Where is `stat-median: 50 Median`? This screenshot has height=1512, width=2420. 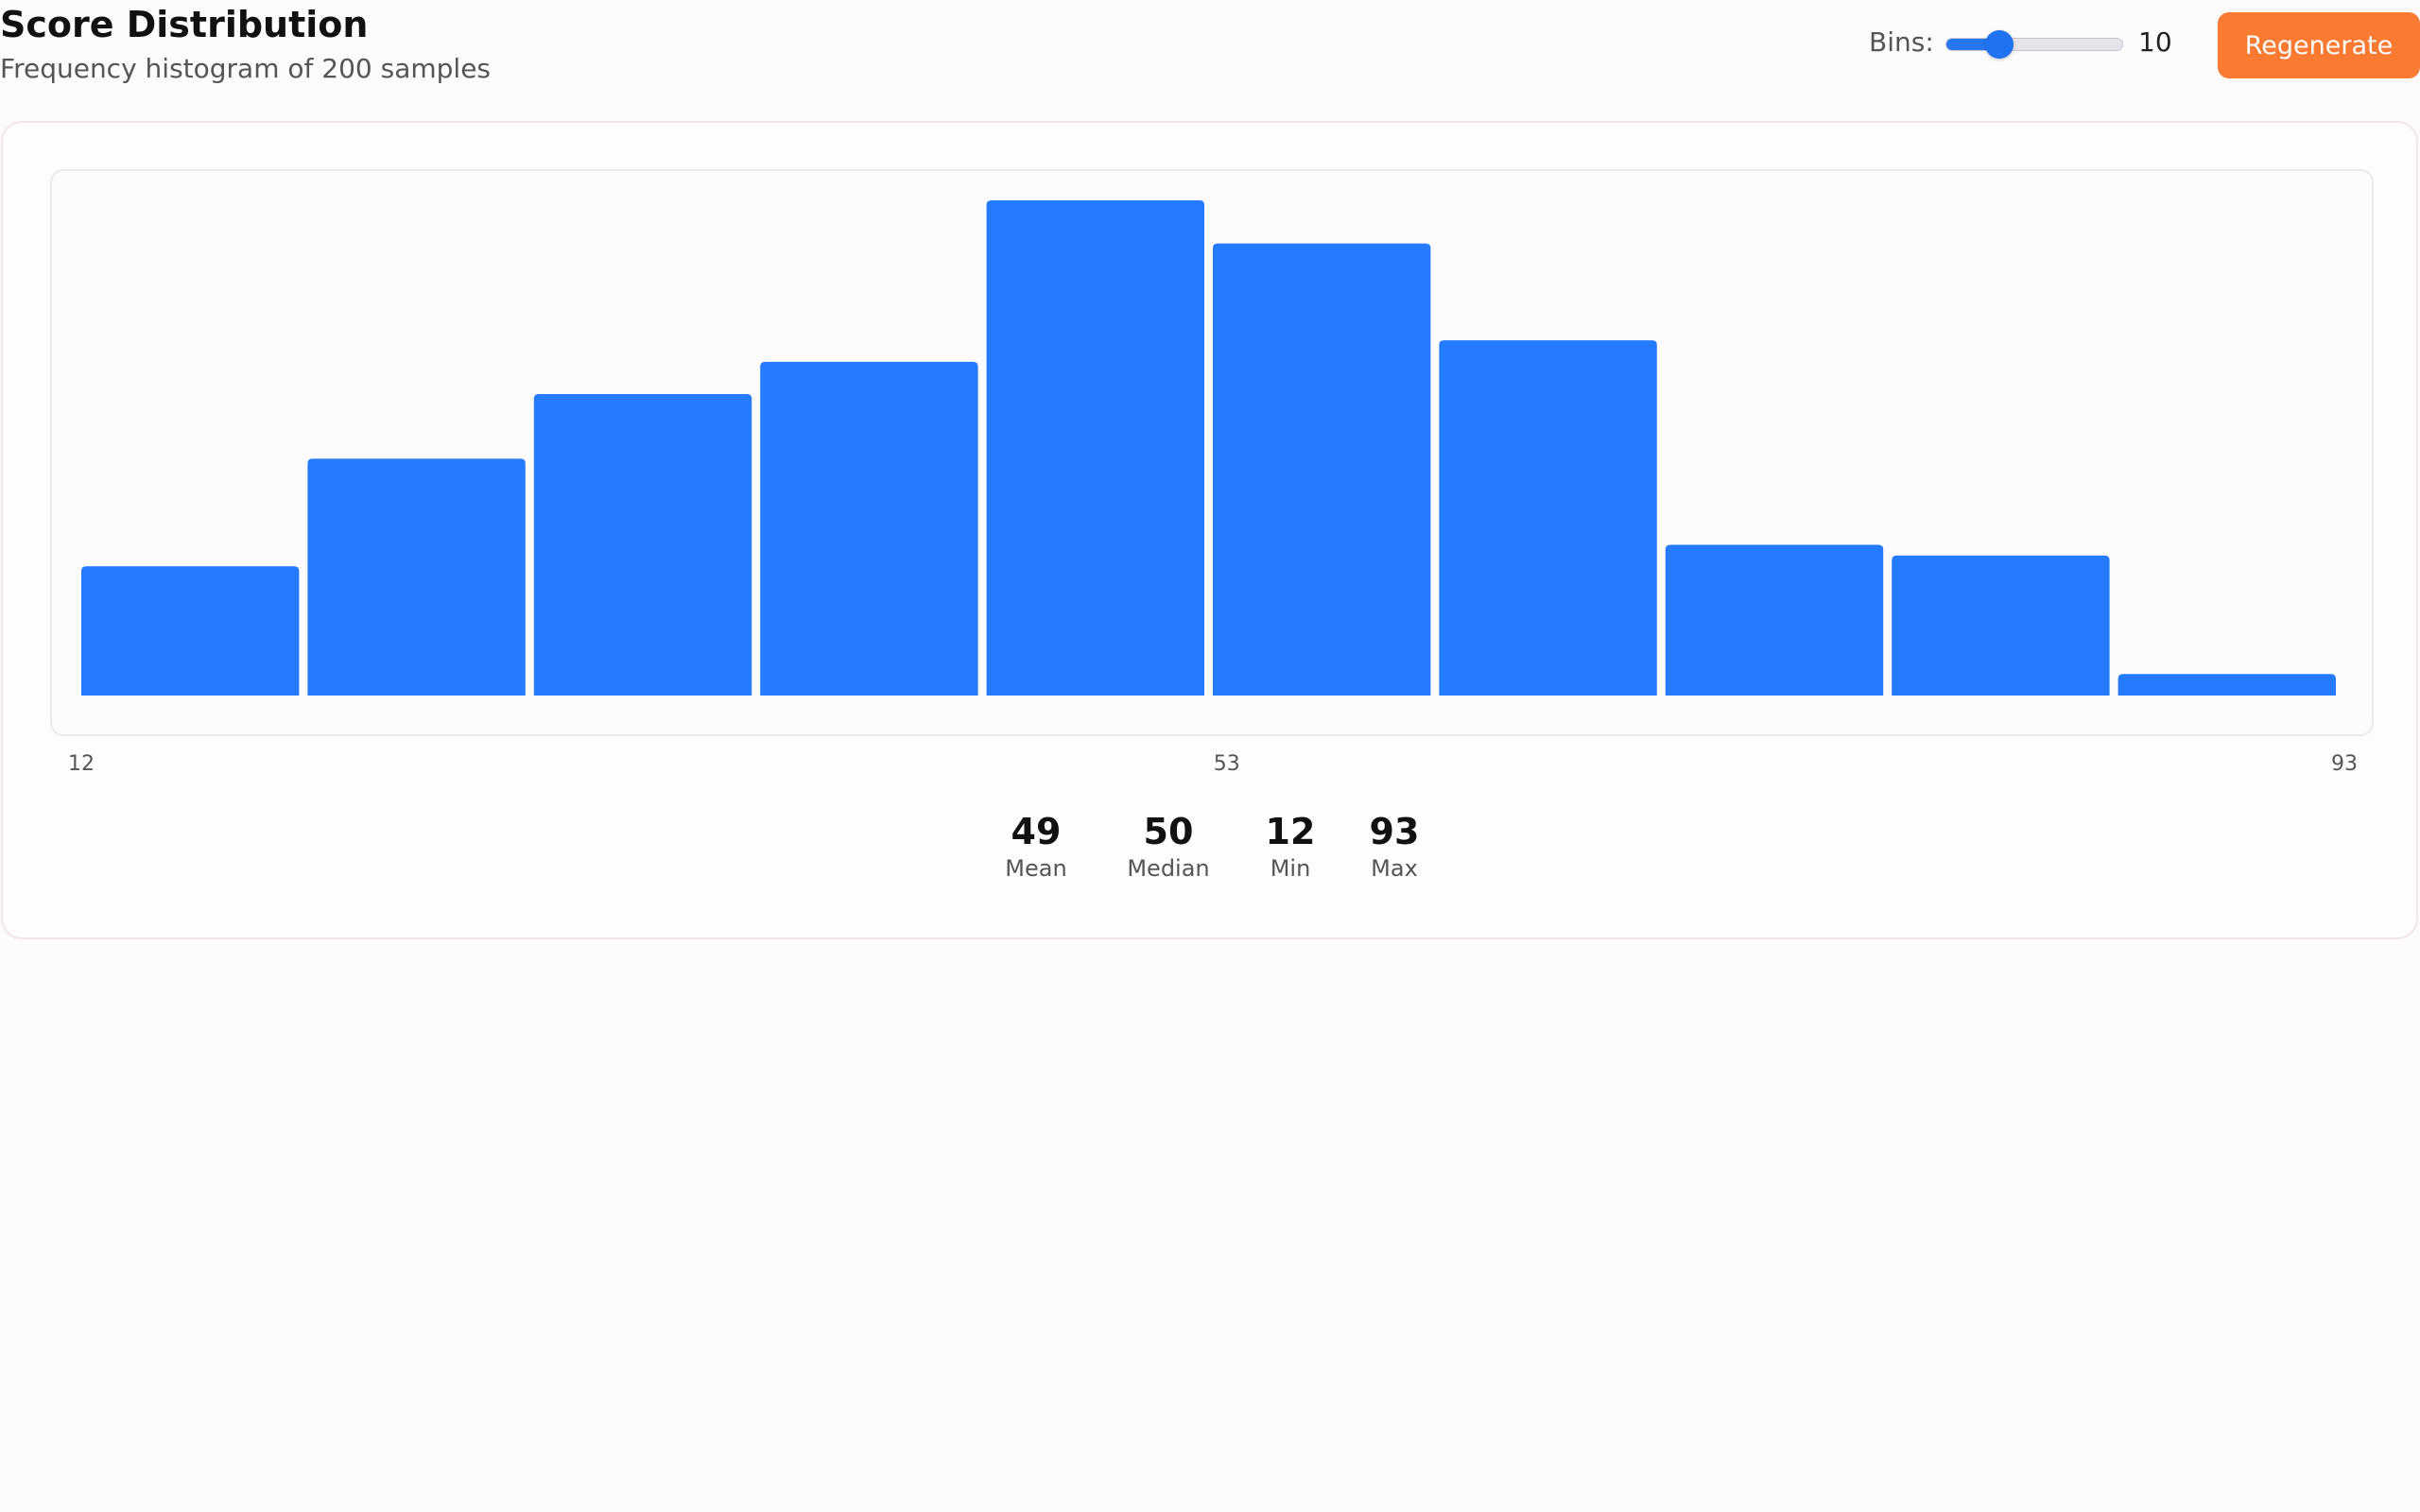 stat-median: 50 Median is located at coordinates (1168, 848).